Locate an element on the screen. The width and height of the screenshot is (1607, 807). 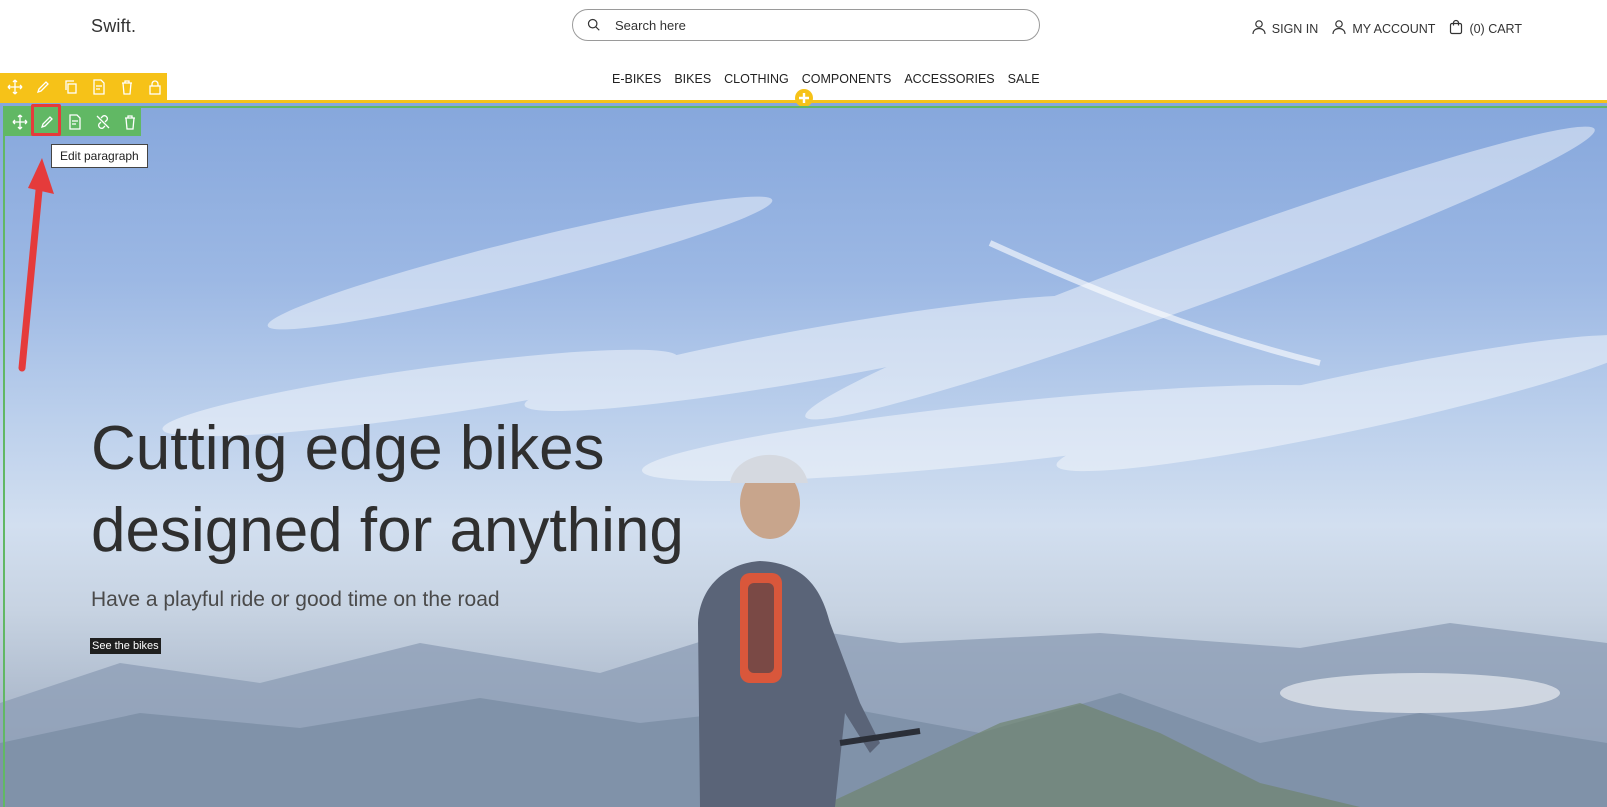
add-row-button is located at coordinates (804, 98).